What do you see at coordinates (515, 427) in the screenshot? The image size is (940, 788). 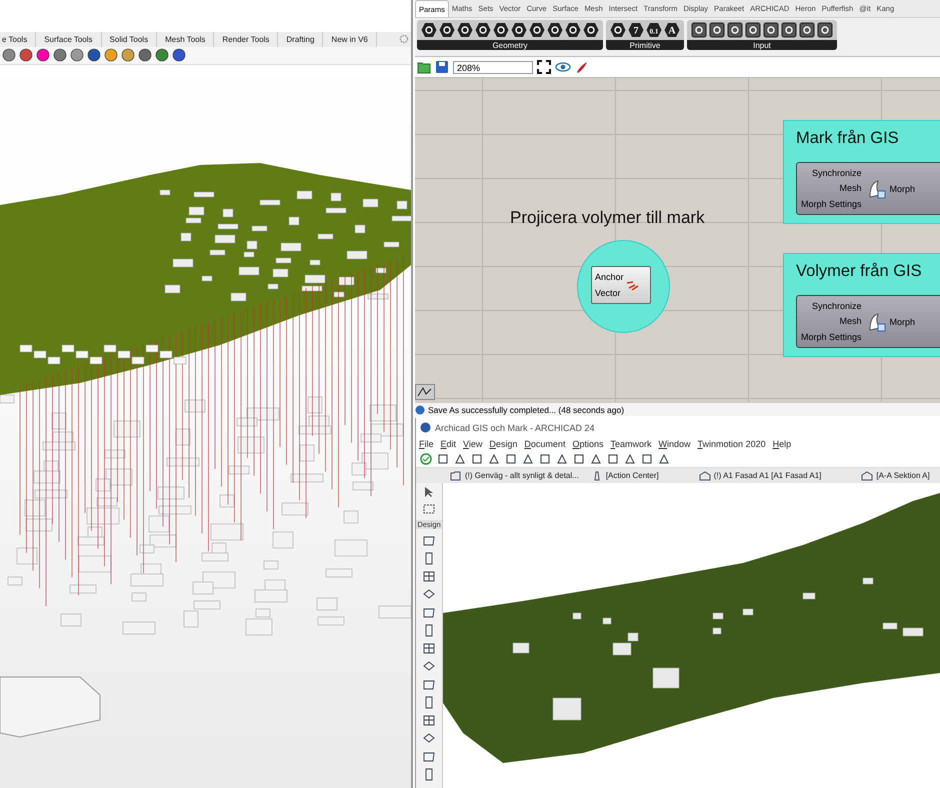 I see `window-title: Archicad GIS och Mark - ARCHICAD 24` at bounding box center [515, 427].